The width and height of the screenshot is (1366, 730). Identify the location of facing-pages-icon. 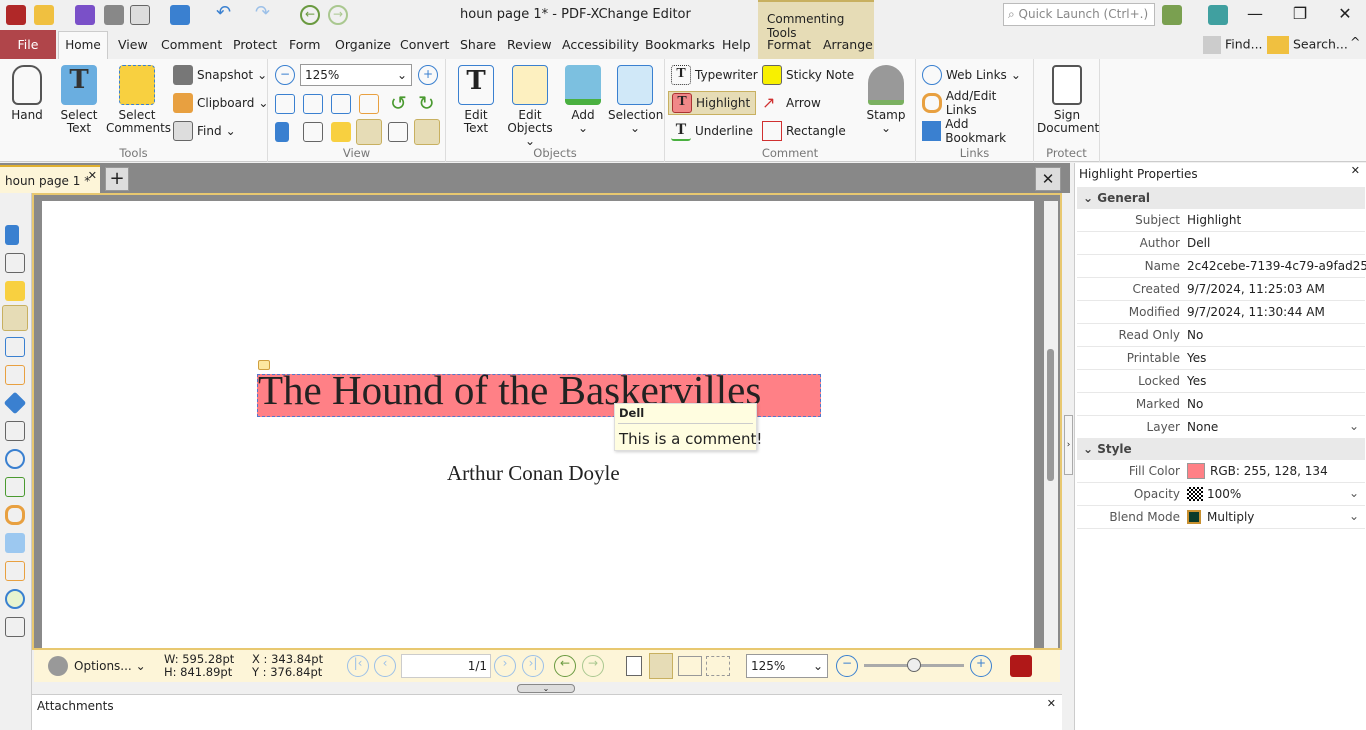
(690, 666).